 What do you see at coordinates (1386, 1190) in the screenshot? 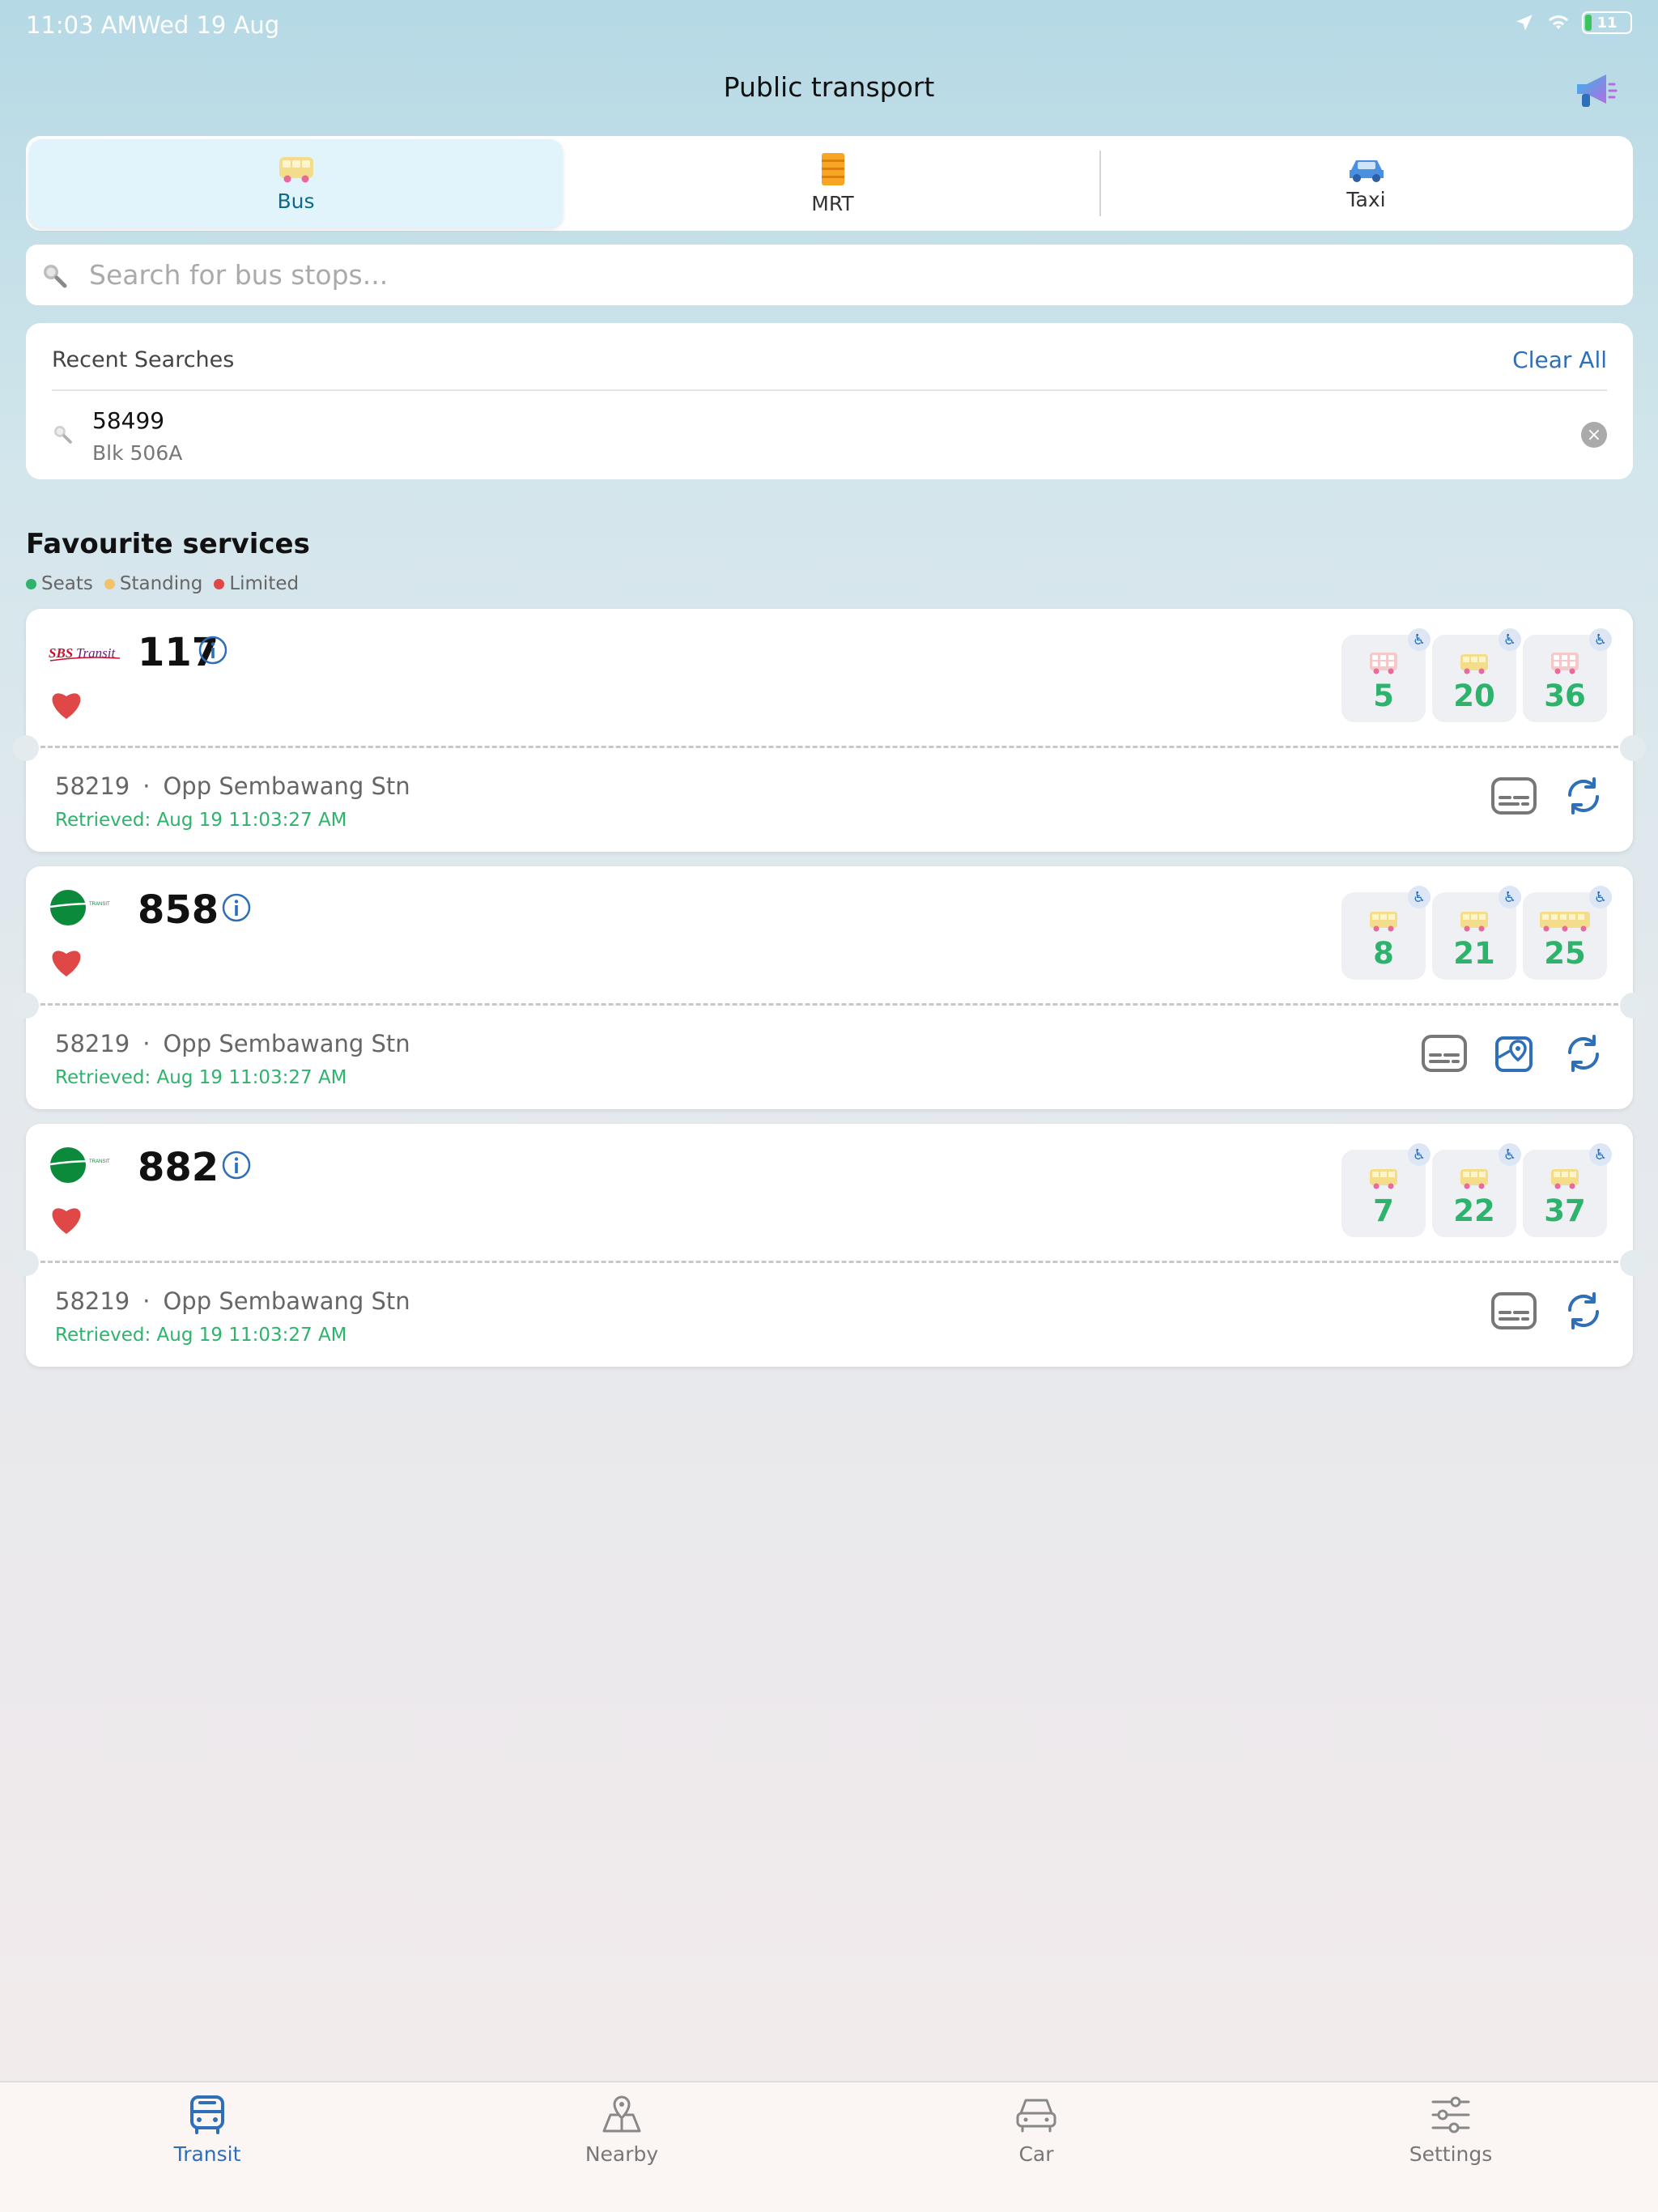
I see `arrival-slot: 7 ♿` at bounding box center [1386, 1190].